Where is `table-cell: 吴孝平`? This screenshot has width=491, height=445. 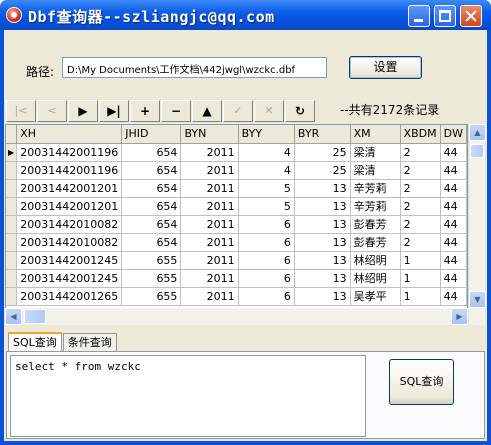 table-cell: 吴孝平 is located at coordinates (375, 296).